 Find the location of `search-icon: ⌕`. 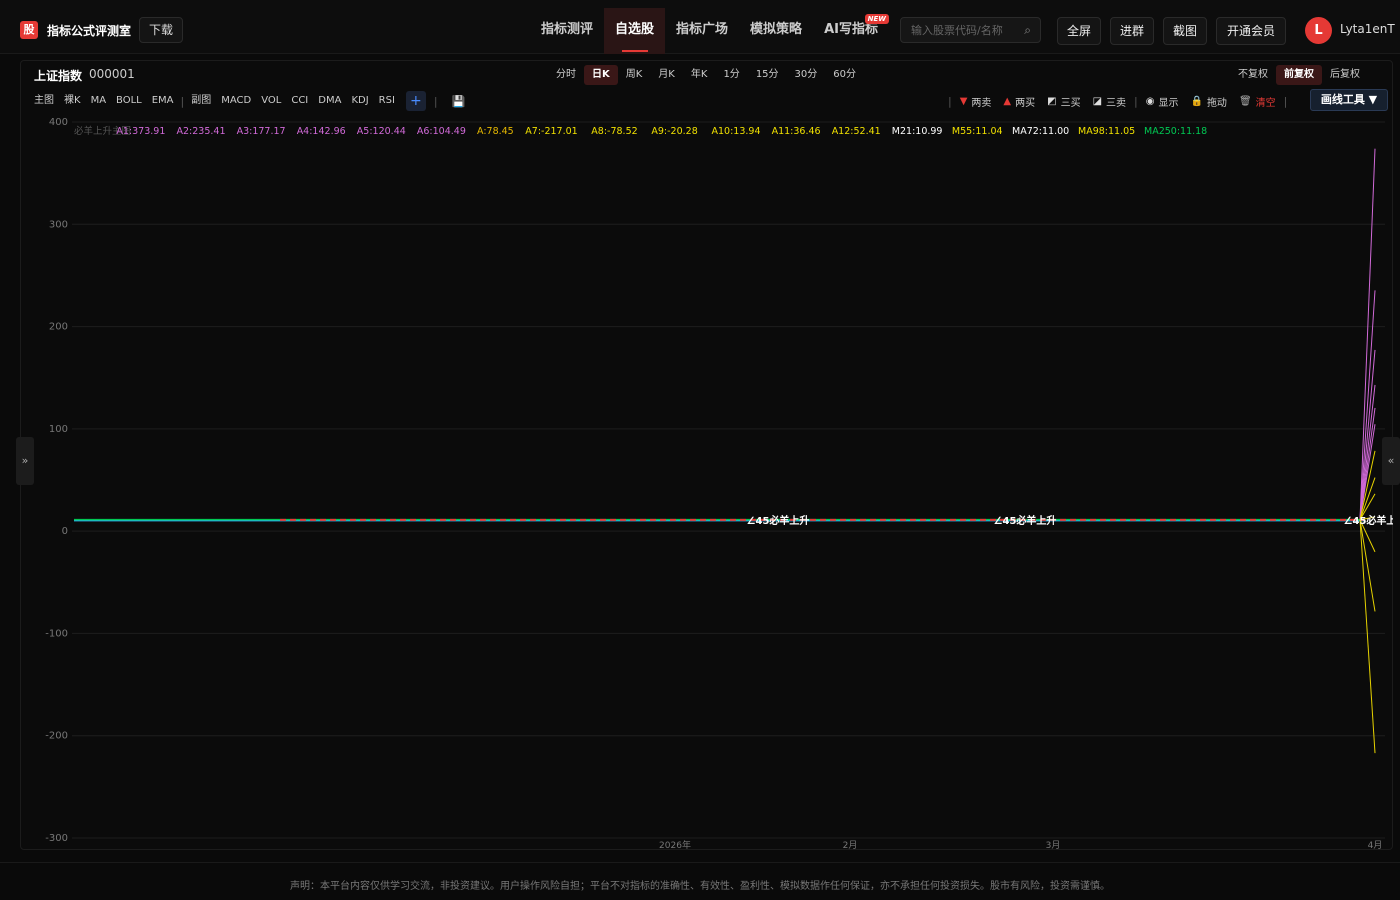

search-icon: ⌕ is located at coordinates (1027, 30).